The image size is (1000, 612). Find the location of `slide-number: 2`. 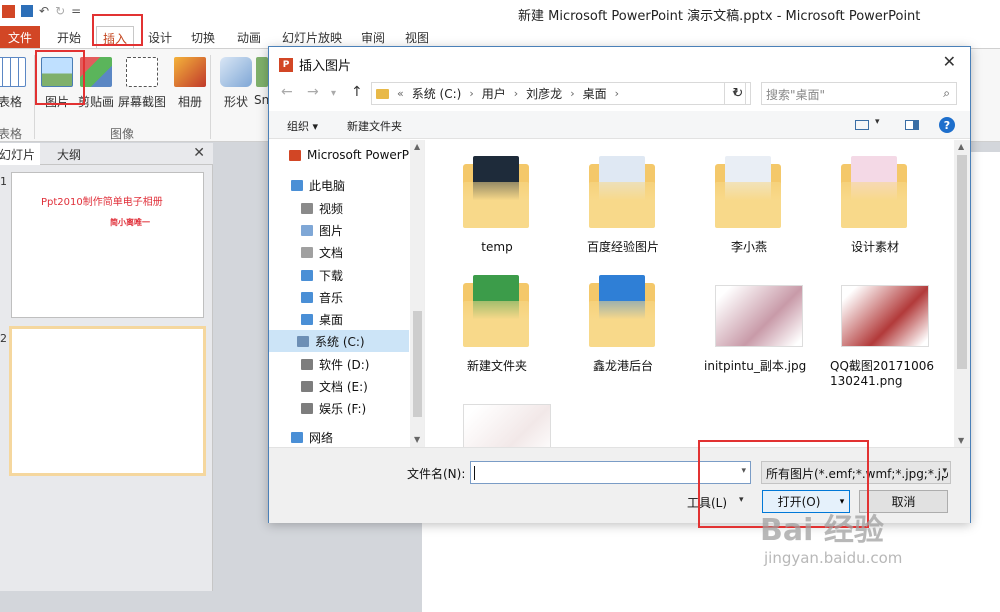

slide-number: 2 is located at coordinates (3, 338).